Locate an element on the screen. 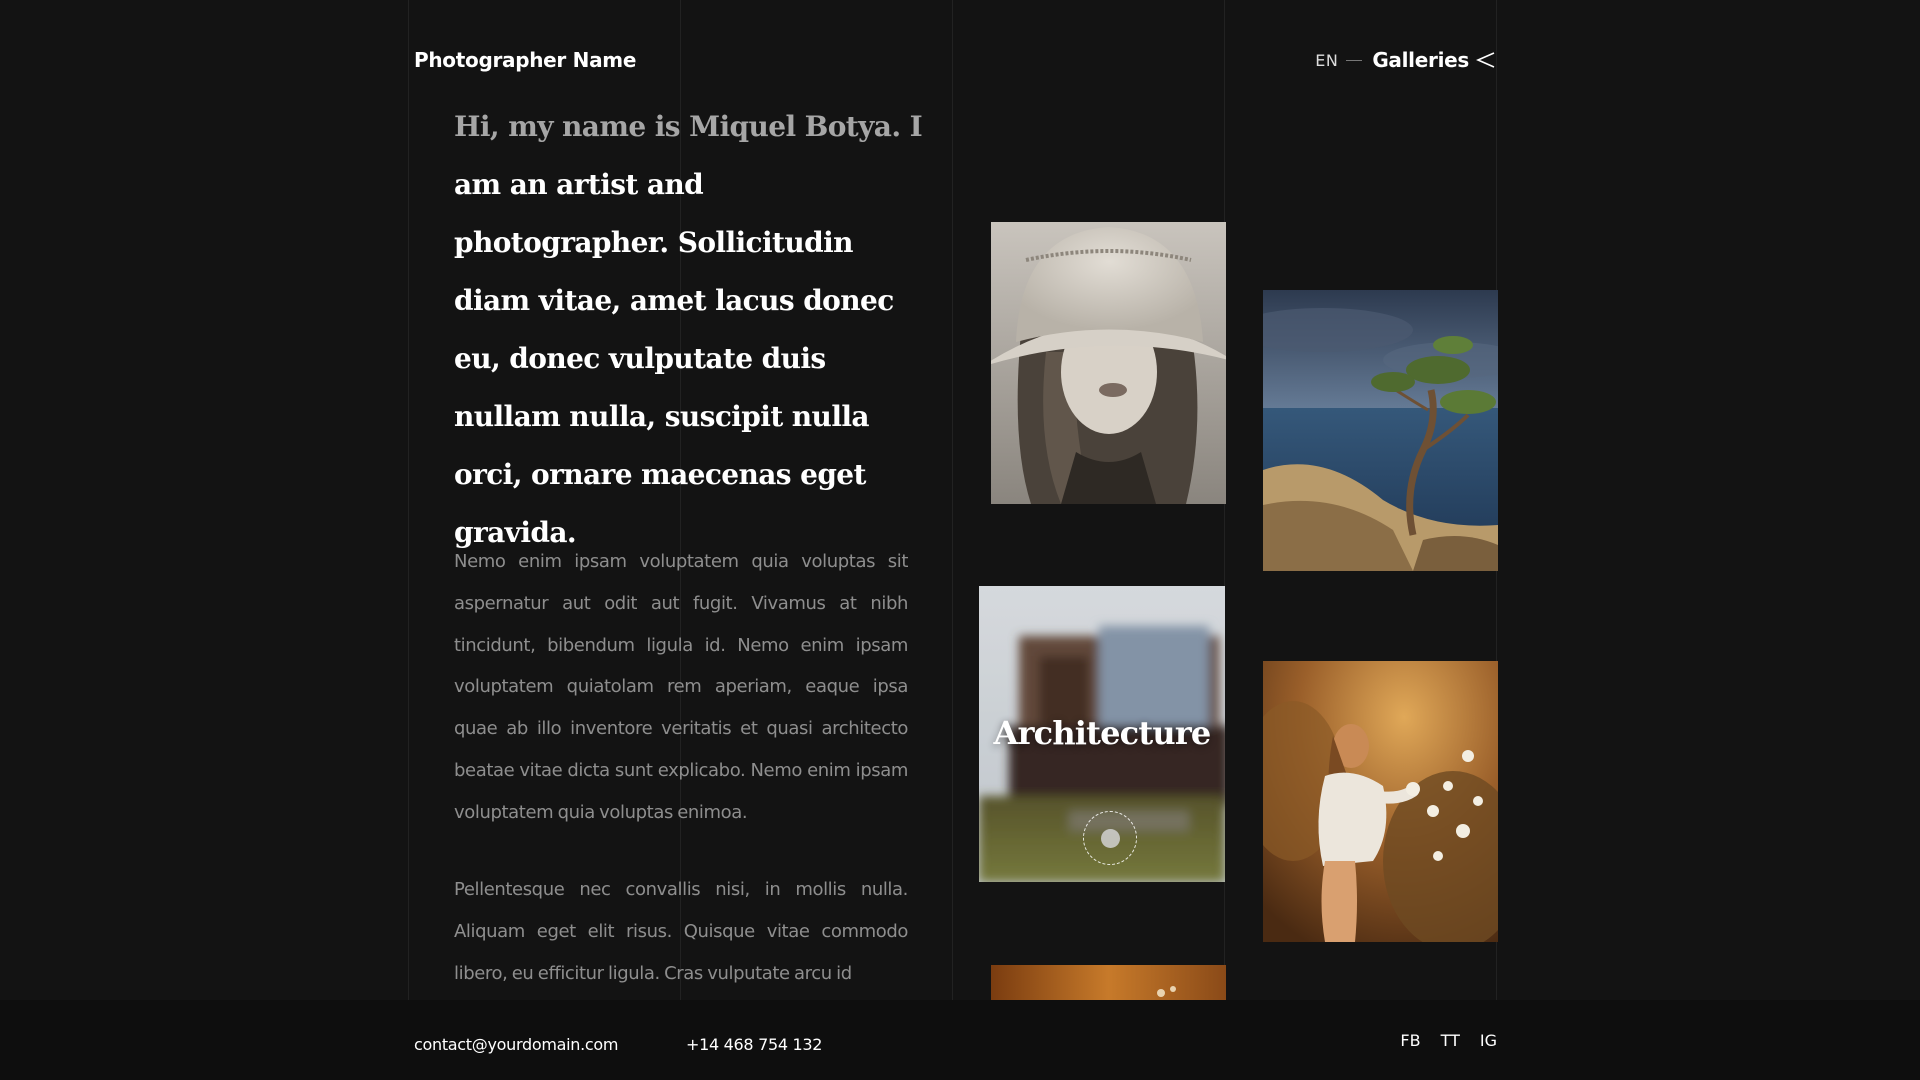  facebook-link: FB is located at coordinates (1410, 1040).